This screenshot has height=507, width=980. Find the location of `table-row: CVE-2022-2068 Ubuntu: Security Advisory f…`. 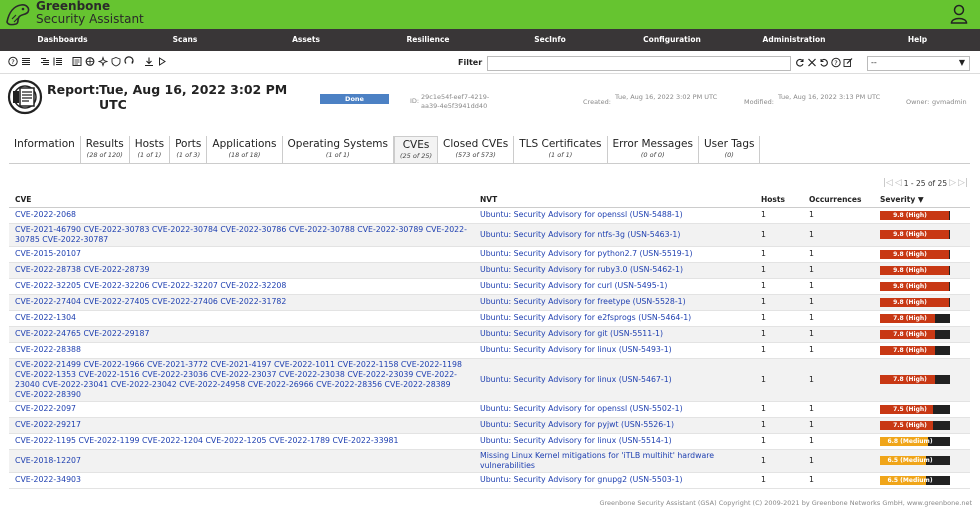

table-row: CVE-2022-2068 Ubuntu: Security Advisory f… is located at coordinates (489, 215).